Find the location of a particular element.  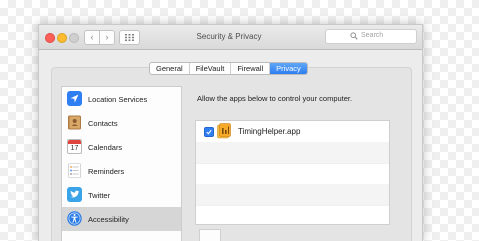

back-button: ‹ is located at coordinates (92, 37).